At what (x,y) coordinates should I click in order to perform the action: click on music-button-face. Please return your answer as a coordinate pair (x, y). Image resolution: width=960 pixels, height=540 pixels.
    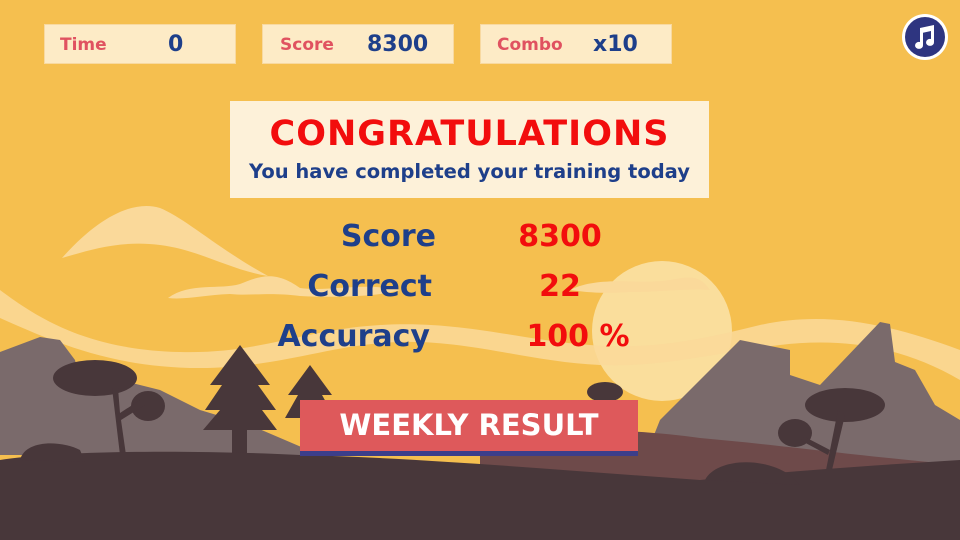
    Looking at the image, I should click on (925, 37).